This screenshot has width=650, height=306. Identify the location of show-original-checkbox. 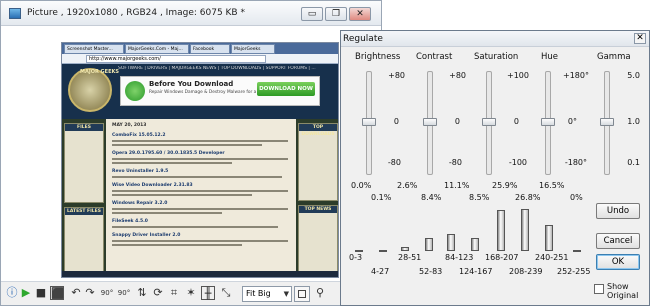
(599, 289).